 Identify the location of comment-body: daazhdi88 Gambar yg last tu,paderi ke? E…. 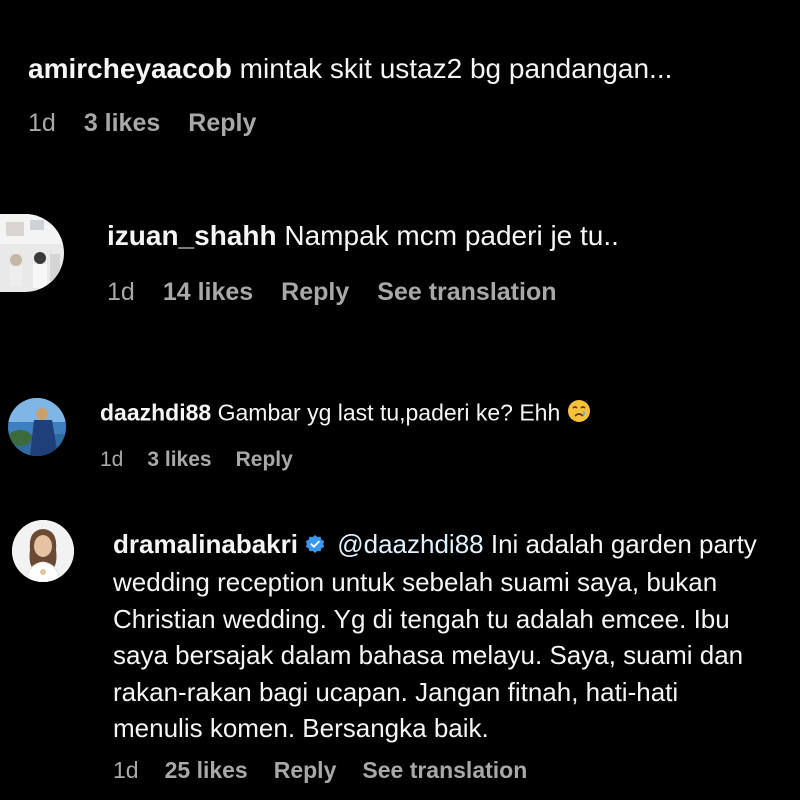
(345, 414).